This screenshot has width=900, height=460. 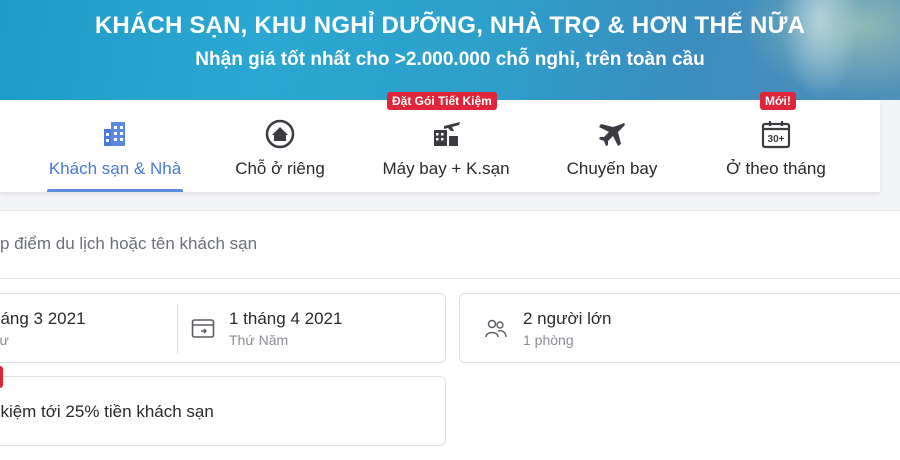 I want to click on flight-hotel-icon, so click(x=447, y=134).